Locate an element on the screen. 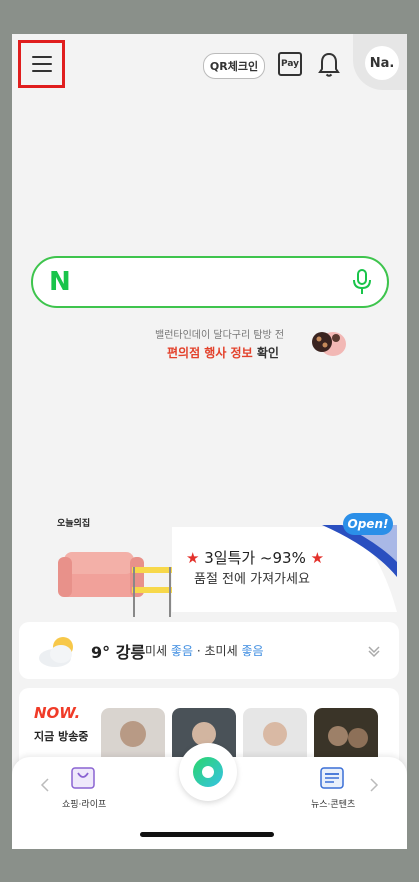 The width and height of the screenshot is (419, 882). avatar-area: Na. is located at coordinates (380, 62).